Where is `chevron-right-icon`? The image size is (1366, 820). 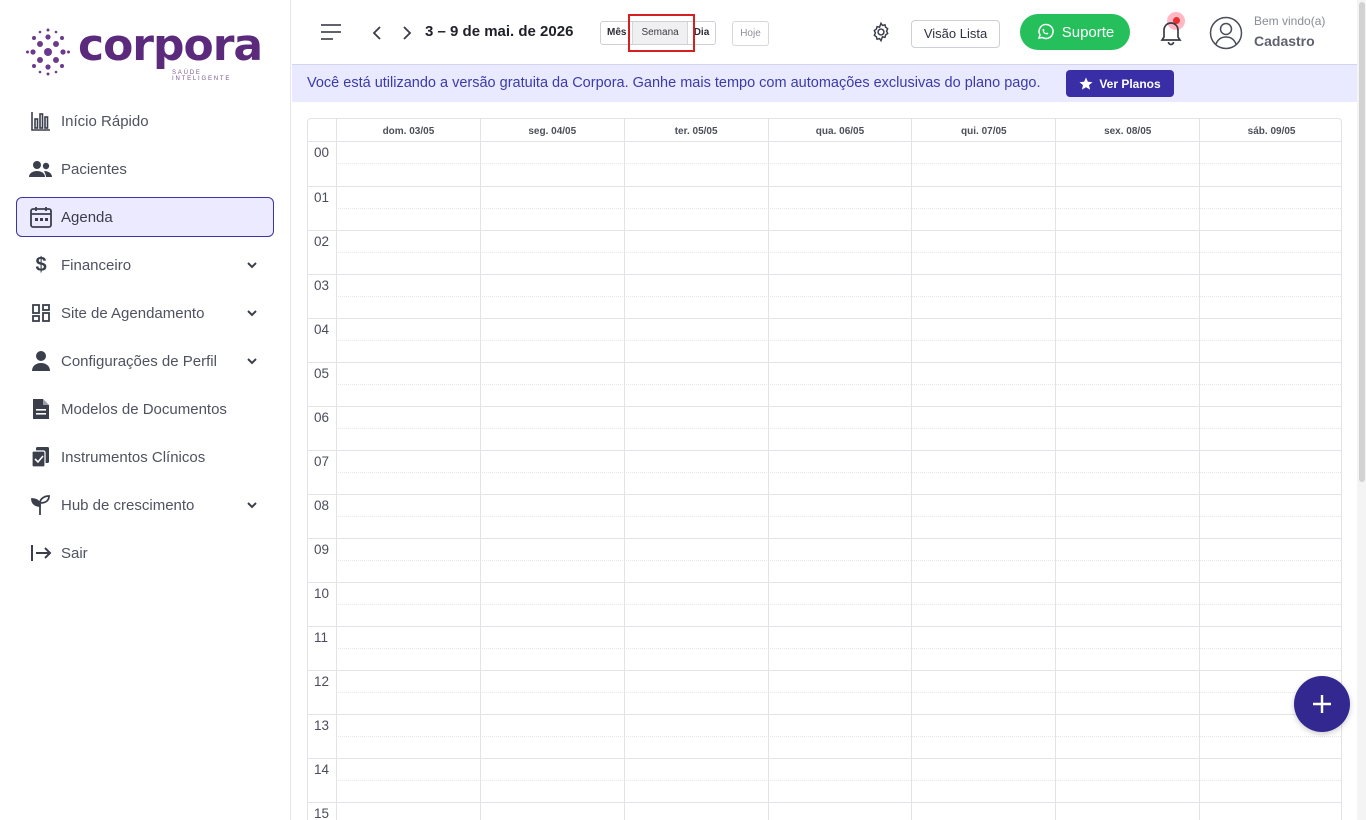
chevron-right-icon is located at coordinates (407, 33).